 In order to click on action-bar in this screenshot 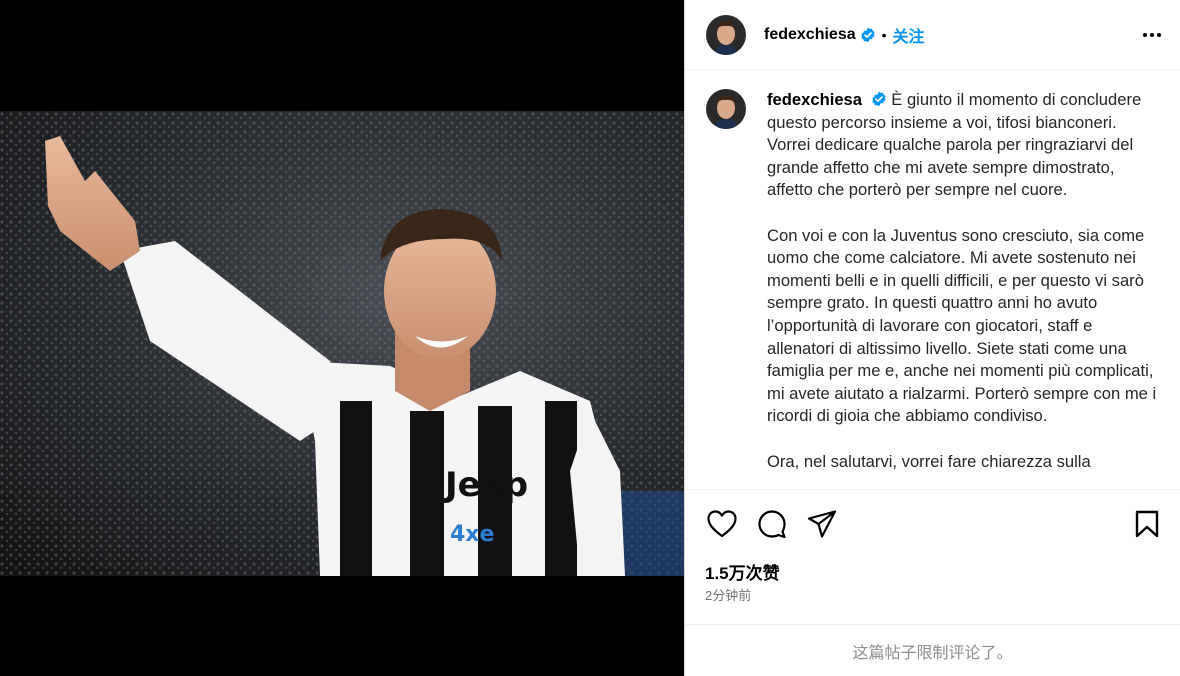, I will do `click(932, 523)`.